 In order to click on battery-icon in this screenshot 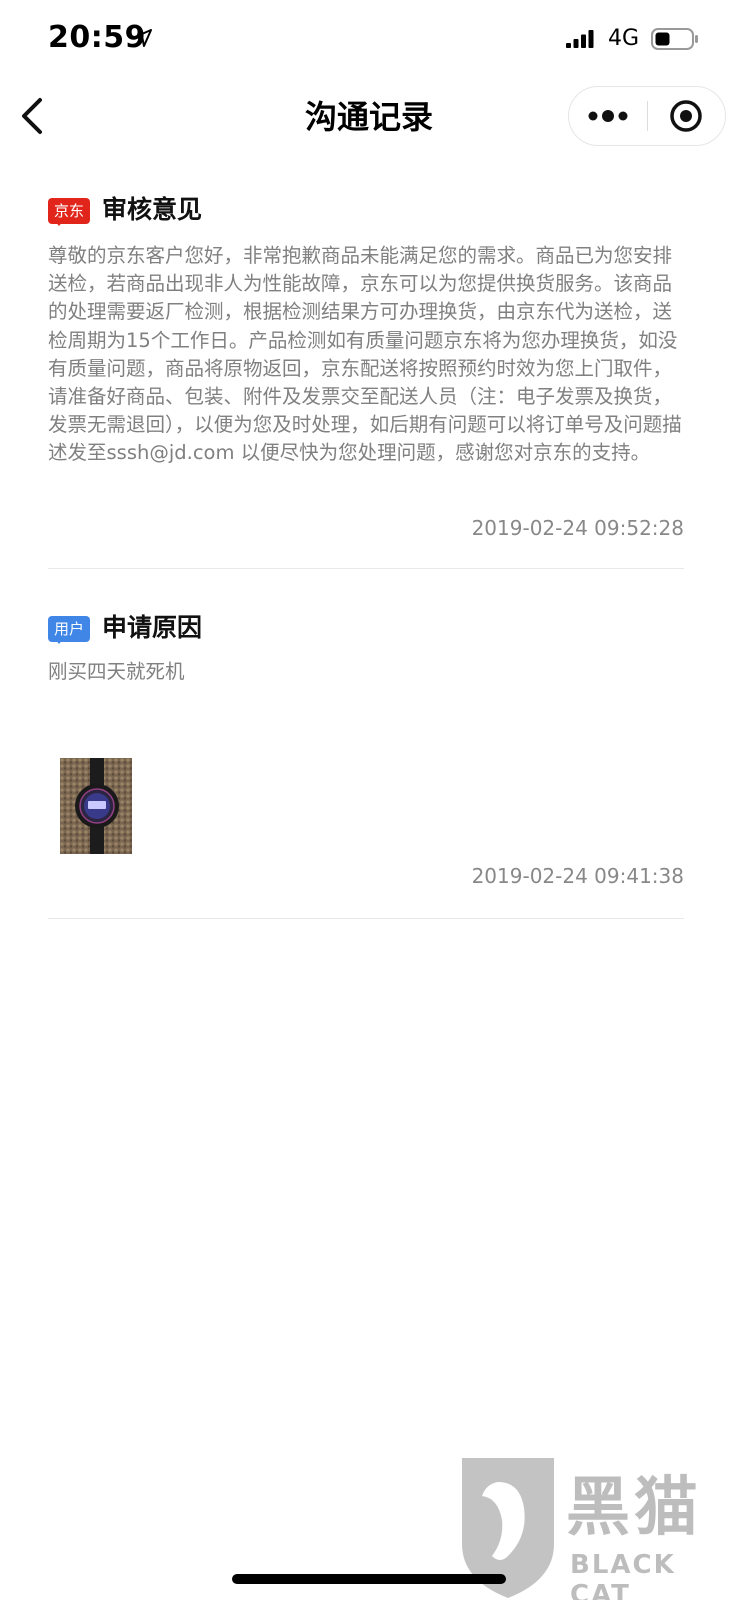, I will do `click(674, 39)`.